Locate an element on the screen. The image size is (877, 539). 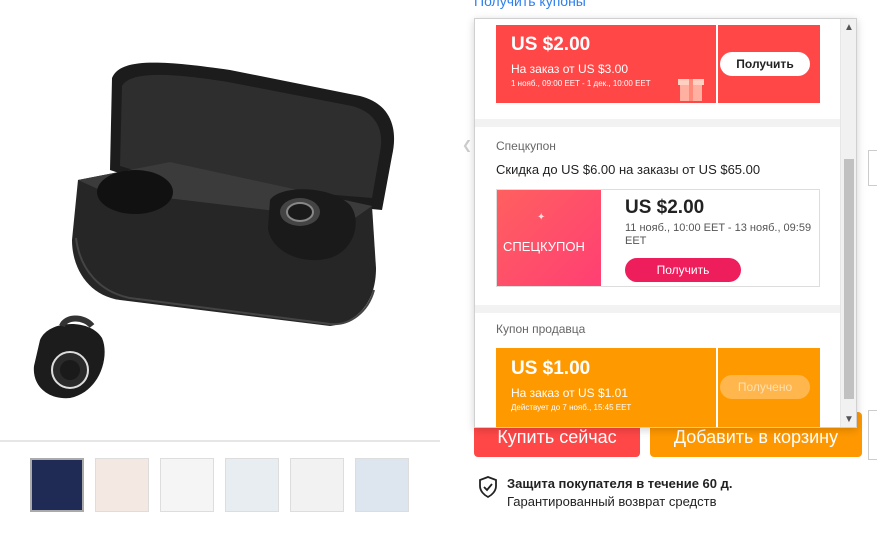
coupon-action: Получить is located at coordinates (769, 64).